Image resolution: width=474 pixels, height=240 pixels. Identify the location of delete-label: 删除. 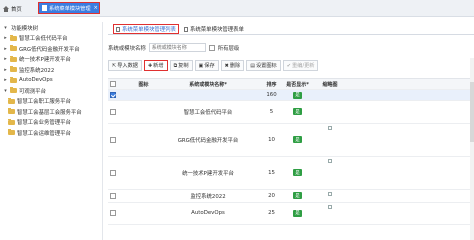
(235, 66).